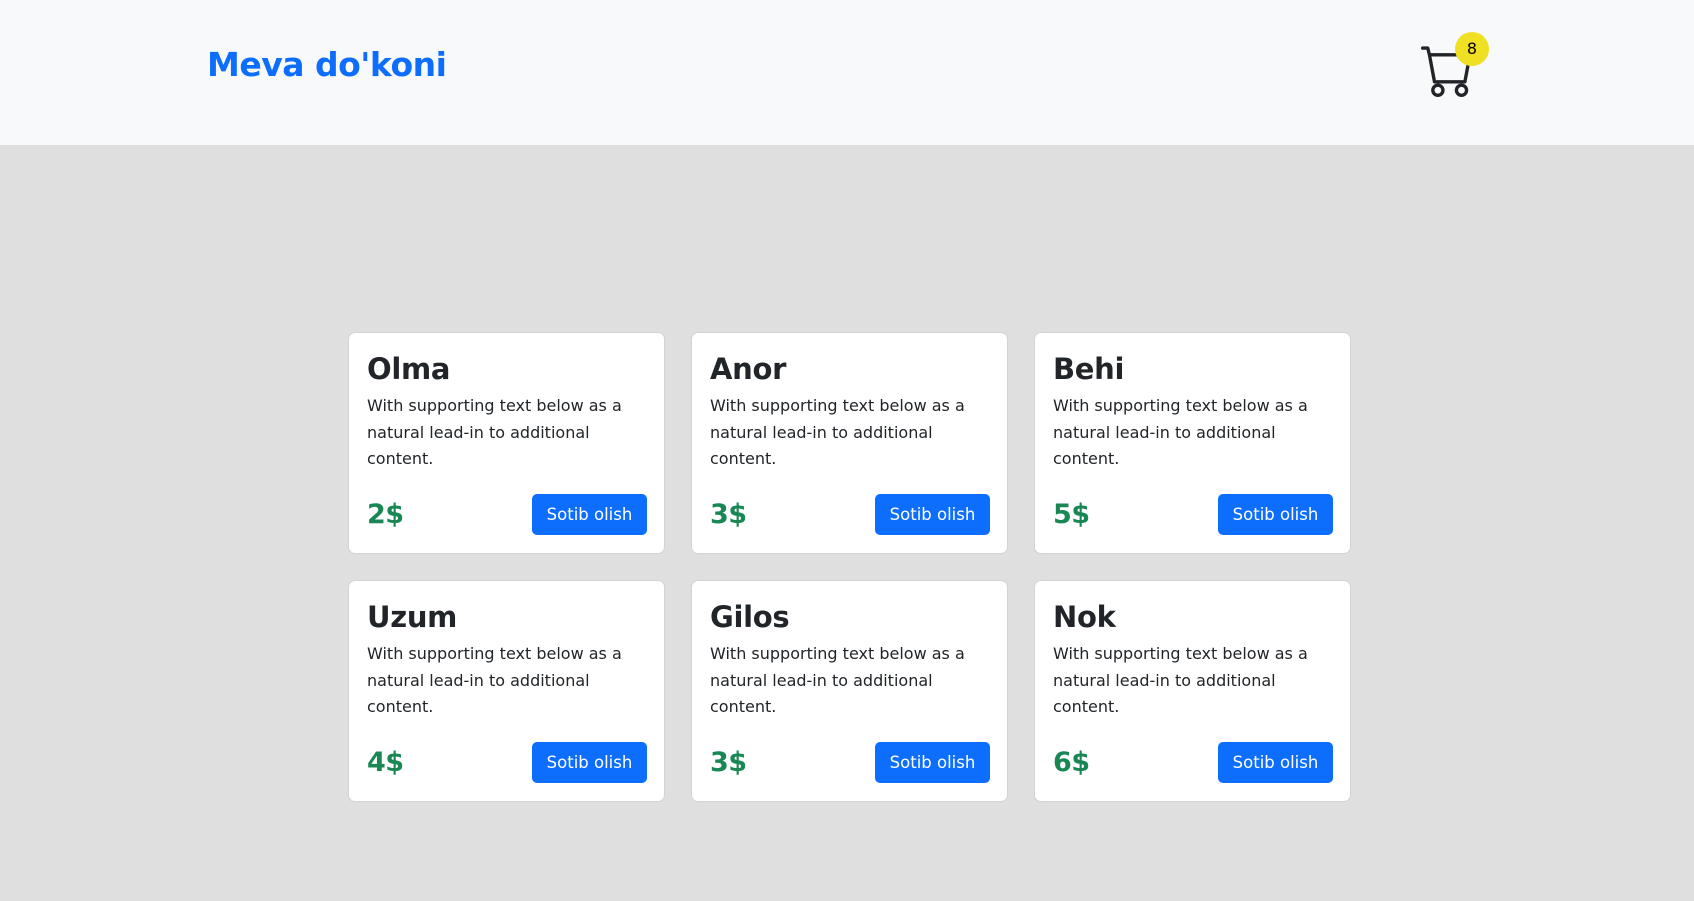  I want to click on product-price: 2$, so click(385, 514).